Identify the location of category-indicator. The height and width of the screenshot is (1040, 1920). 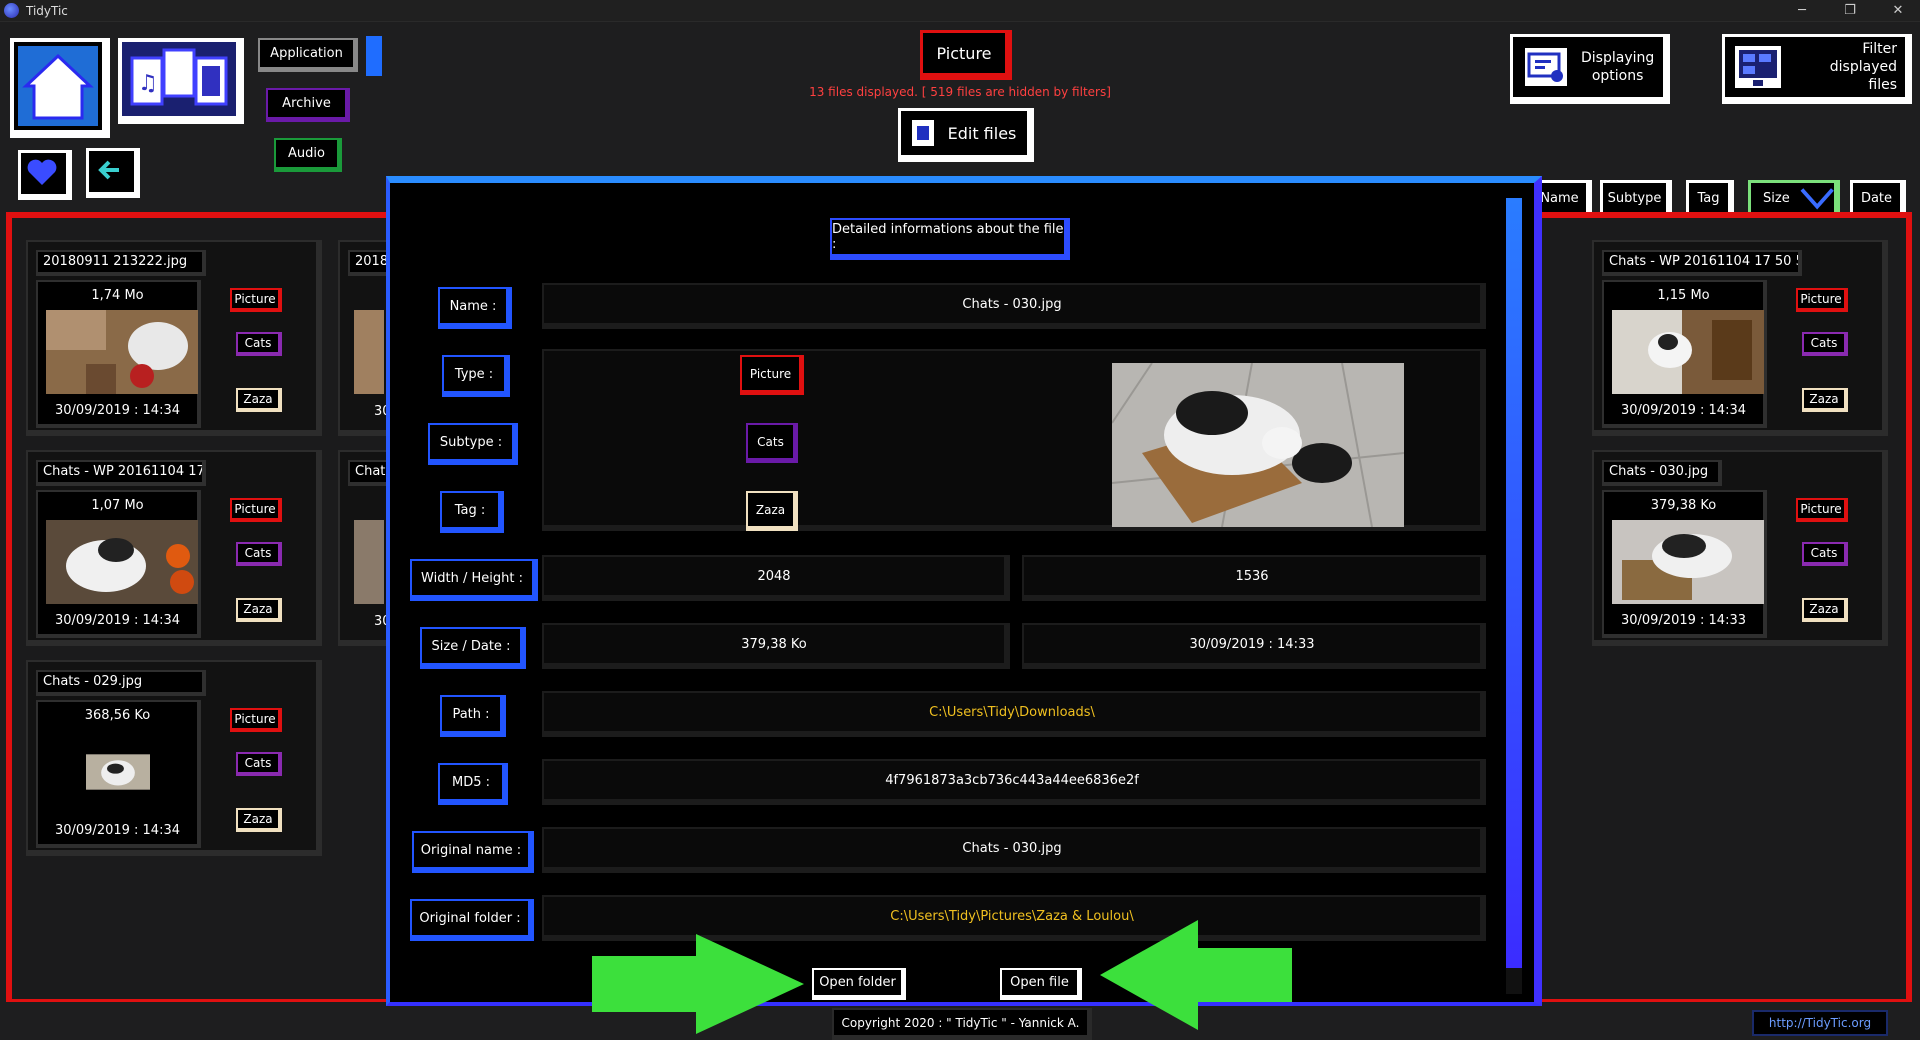
(374, 56).